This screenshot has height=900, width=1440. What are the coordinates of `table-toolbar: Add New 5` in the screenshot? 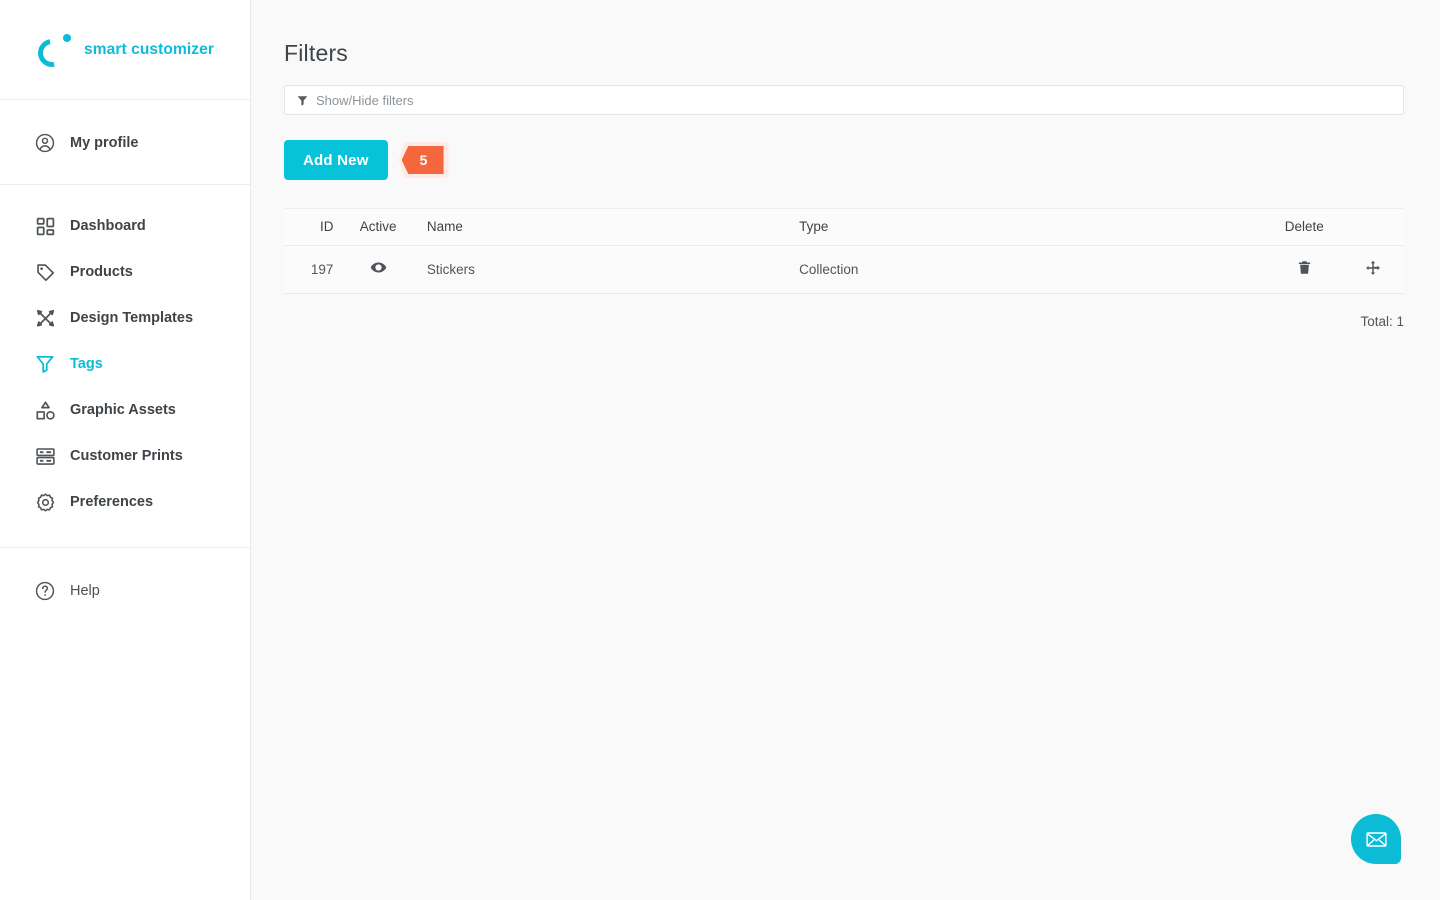 It's located at (844, 160).